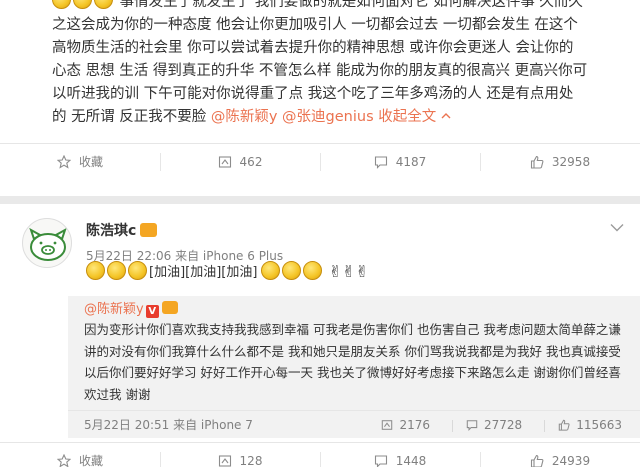  Describe the element at coordinates (560, 455) in the screenshot. I see `like-button: 24939` at that location.